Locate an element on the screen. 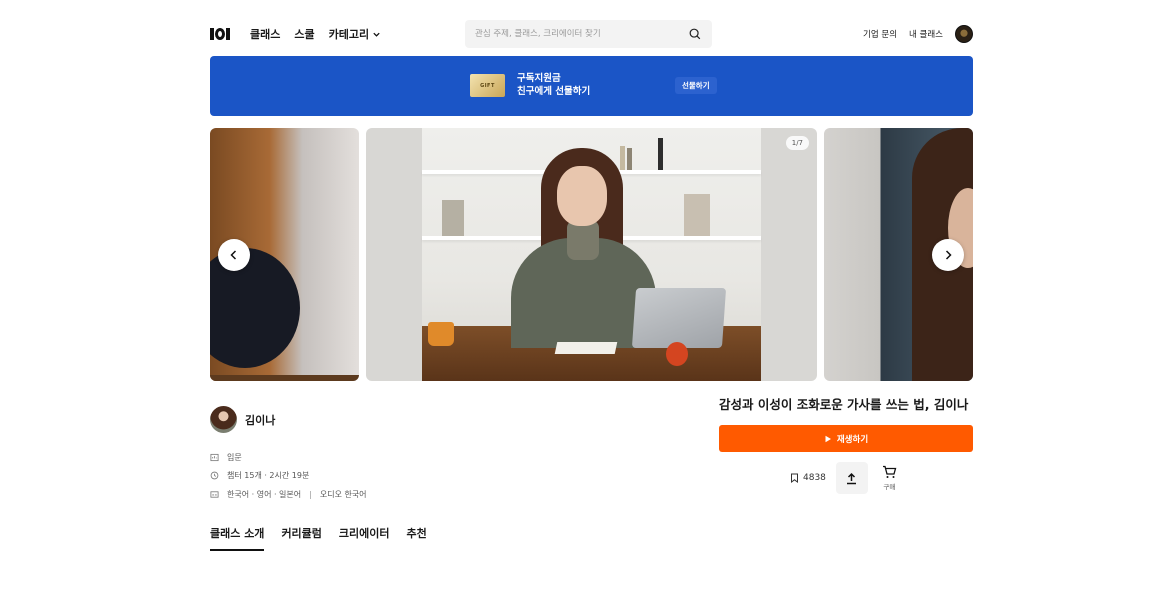 Image resolution: width=1172 pixels, height=605 pixels. tab-creator: 크리에이터 is located at coordinates (364, 538).